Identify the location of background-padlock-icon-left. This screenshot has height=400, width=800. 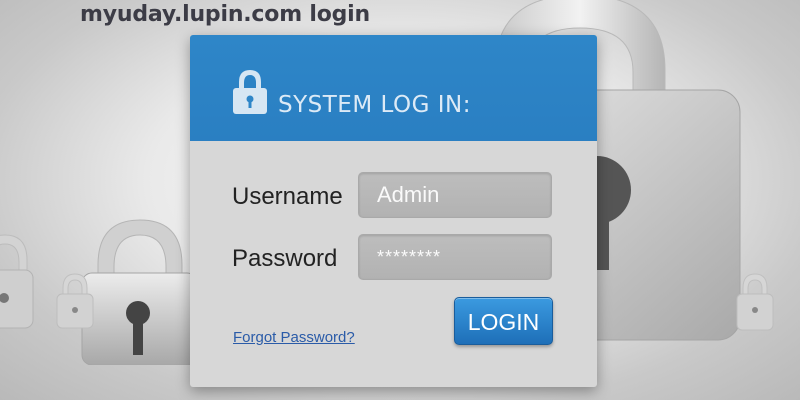
(140, 290).